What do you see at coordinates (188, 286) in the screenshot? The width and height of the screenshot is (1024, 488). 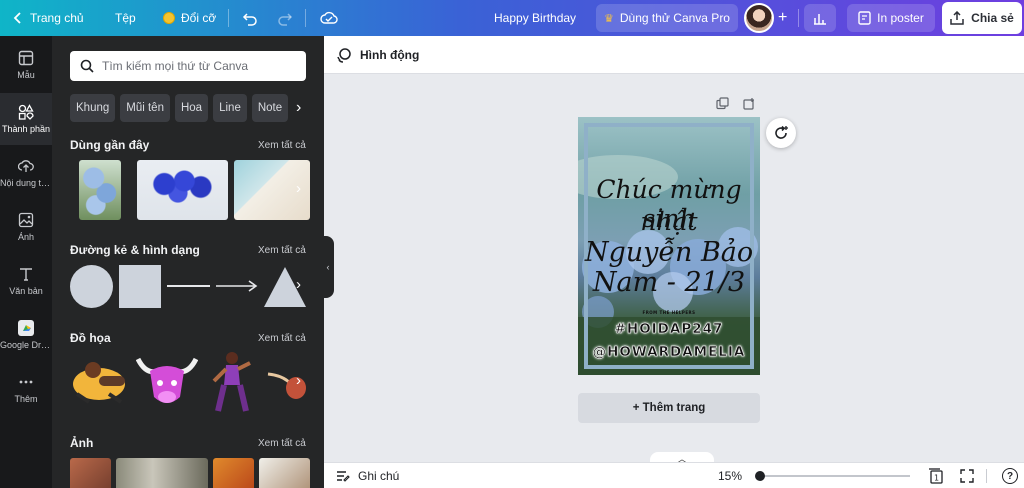 I see `shape-line` at bounding box center [188, 286].